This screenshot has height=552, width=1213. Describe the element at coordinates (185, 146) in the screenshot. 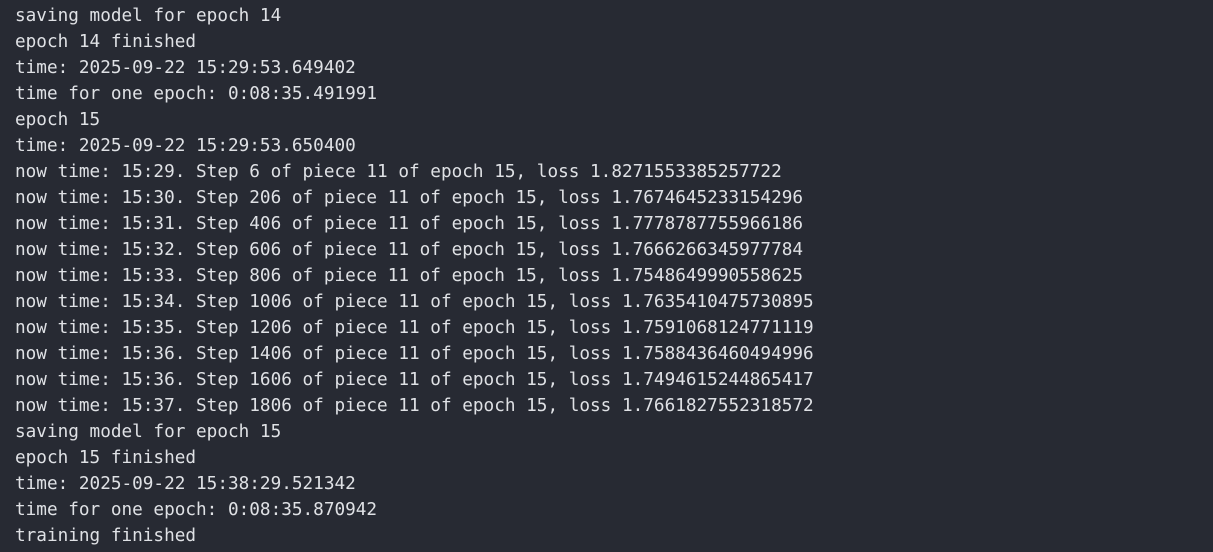

I see `console-line: time: 2025-09-22 15:29:53.650400` at that location.